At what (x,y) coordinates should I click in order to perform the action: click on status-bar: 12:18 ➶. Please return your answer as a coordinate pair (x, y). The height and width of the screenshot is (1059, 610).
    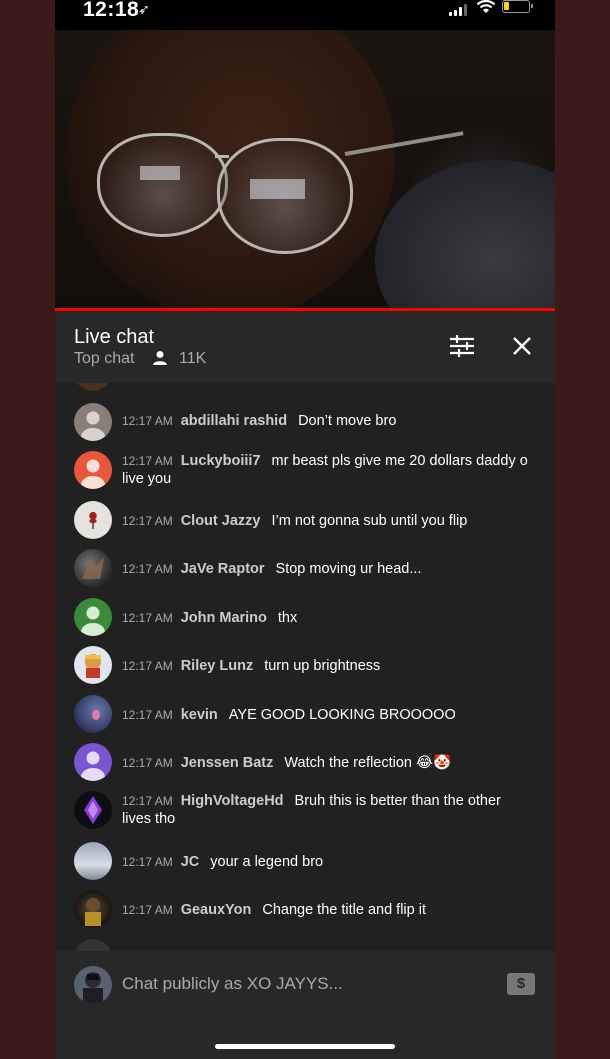
    Looking at the image, I should click on (305, 15).